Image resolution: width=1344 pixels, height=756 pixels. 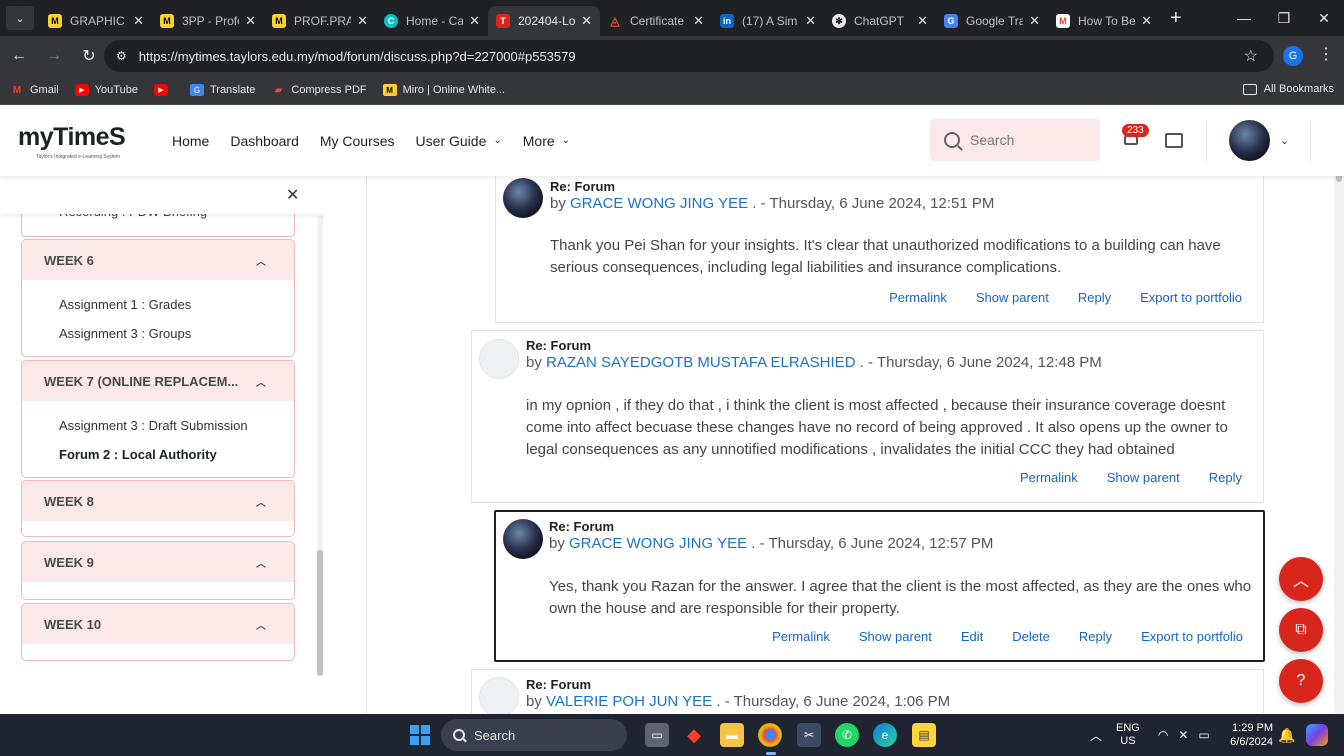 What do you see at coordinates (459, 141) in the screenshot?
I see `nav-user-guide: User Guide ⌄` at bounding box center [459, 141].